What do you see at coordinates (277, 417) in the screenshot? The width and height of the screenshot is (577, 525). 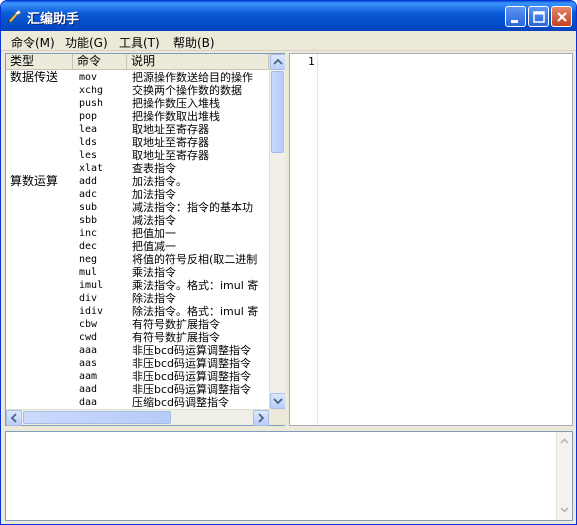 I see `scrollbar-corner` at bounding box center [277, 417].